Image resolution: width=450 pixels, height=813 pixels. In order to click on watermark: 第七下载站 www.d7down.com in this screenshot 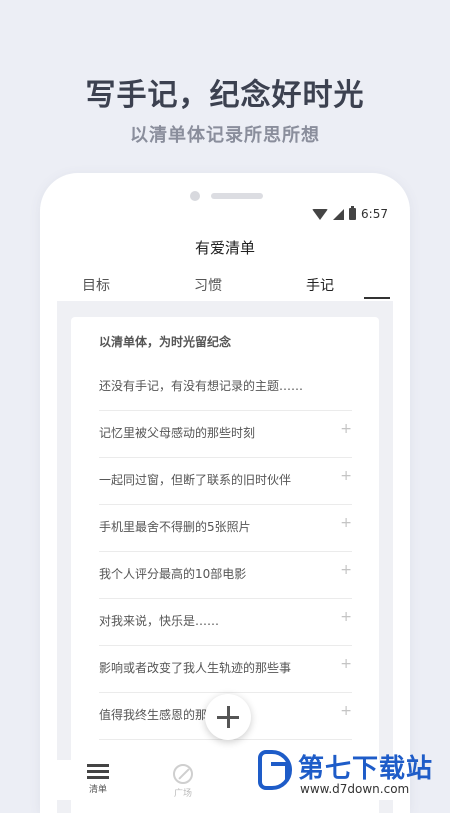, I will do `click(353, 774)`.